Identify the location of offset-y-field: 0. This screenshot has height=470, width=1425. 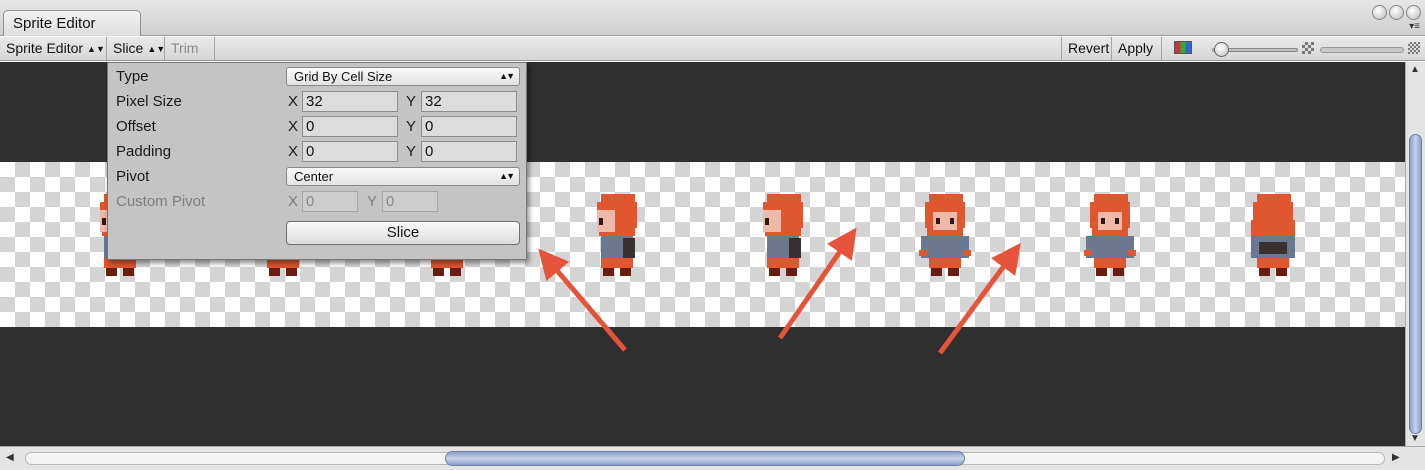
(469, 126).